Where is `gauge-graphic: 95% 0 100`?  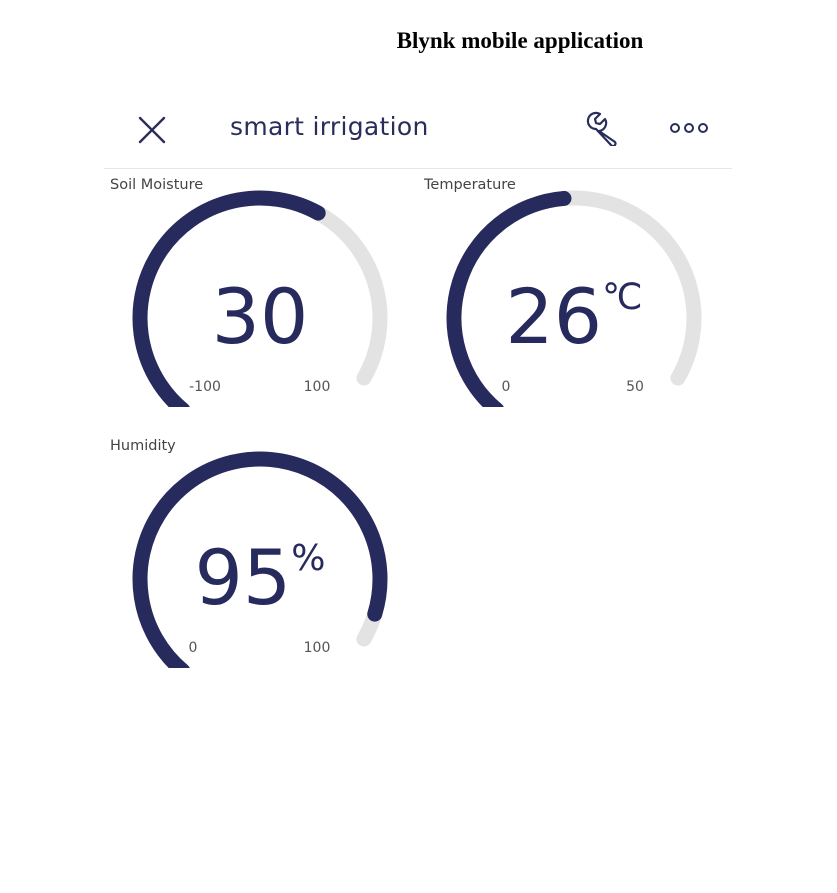
gauge-graphic: 95% 0 100 is located at coordinates (260, 559).